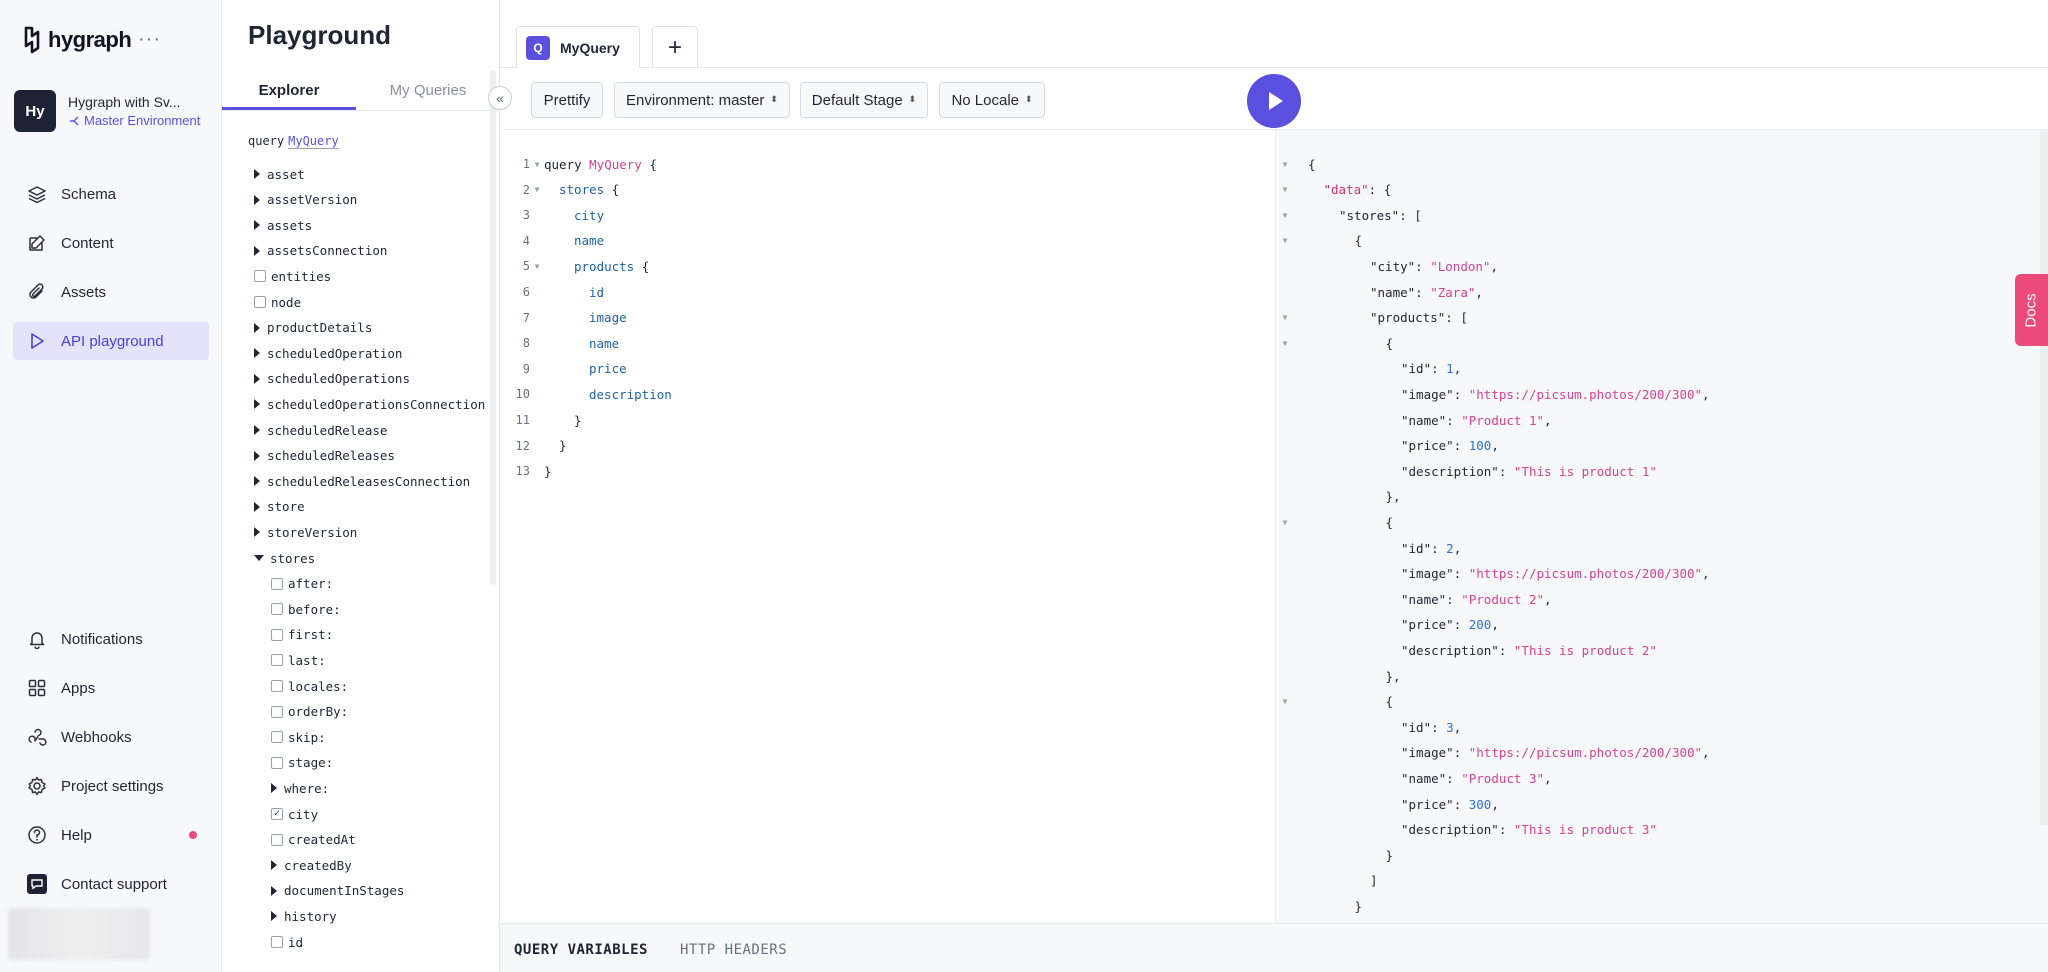 Image resolution: width=2048 pixels, height=972 pixels. I want to click on tab-explorer: Explorer, so click(289, 96).